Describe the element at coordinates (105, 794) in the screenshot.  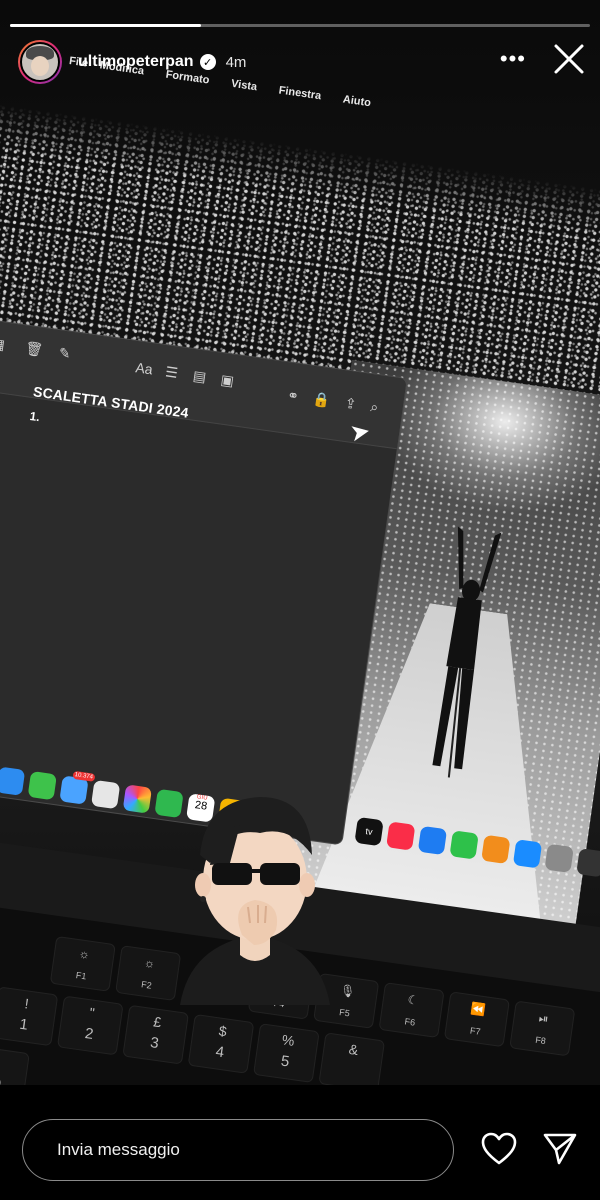
I see `maps-icon` at that location.